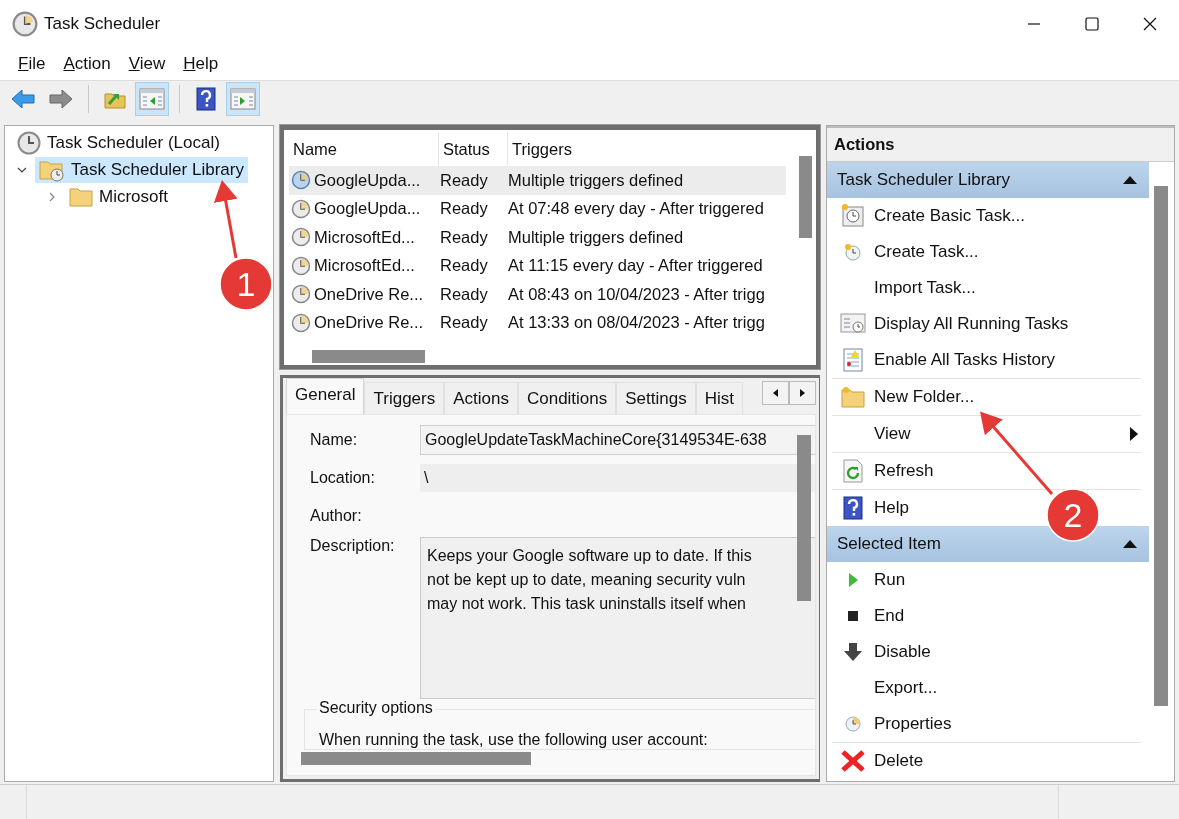 This screenshot has width=1179, height=819. What do you see at coordinates (902, 652) in the screenshot?
I see `pane-command: Disable` at bounding box center [902, 652].